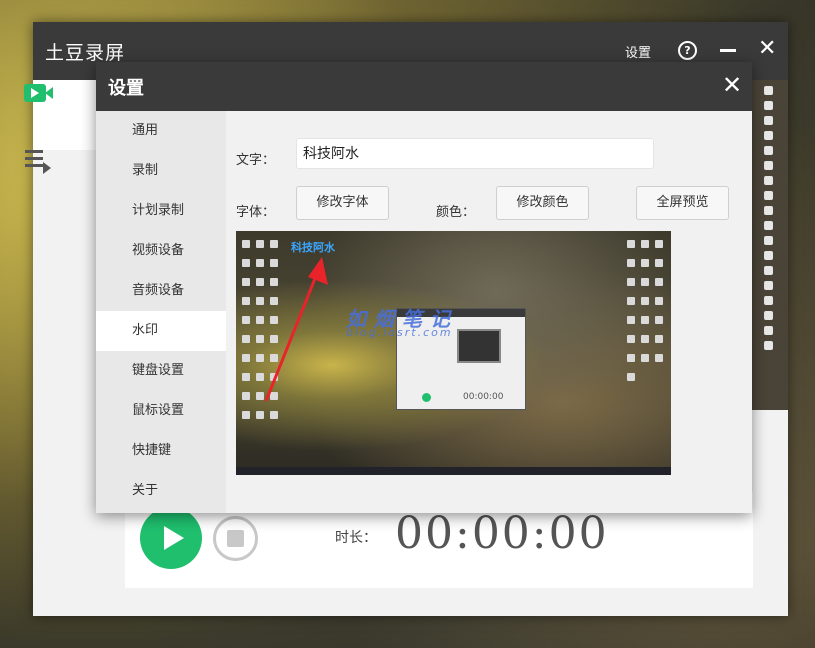 This screenshot has height=648, width=815. I want to click on text-label: 文字：, so click(256, 160).